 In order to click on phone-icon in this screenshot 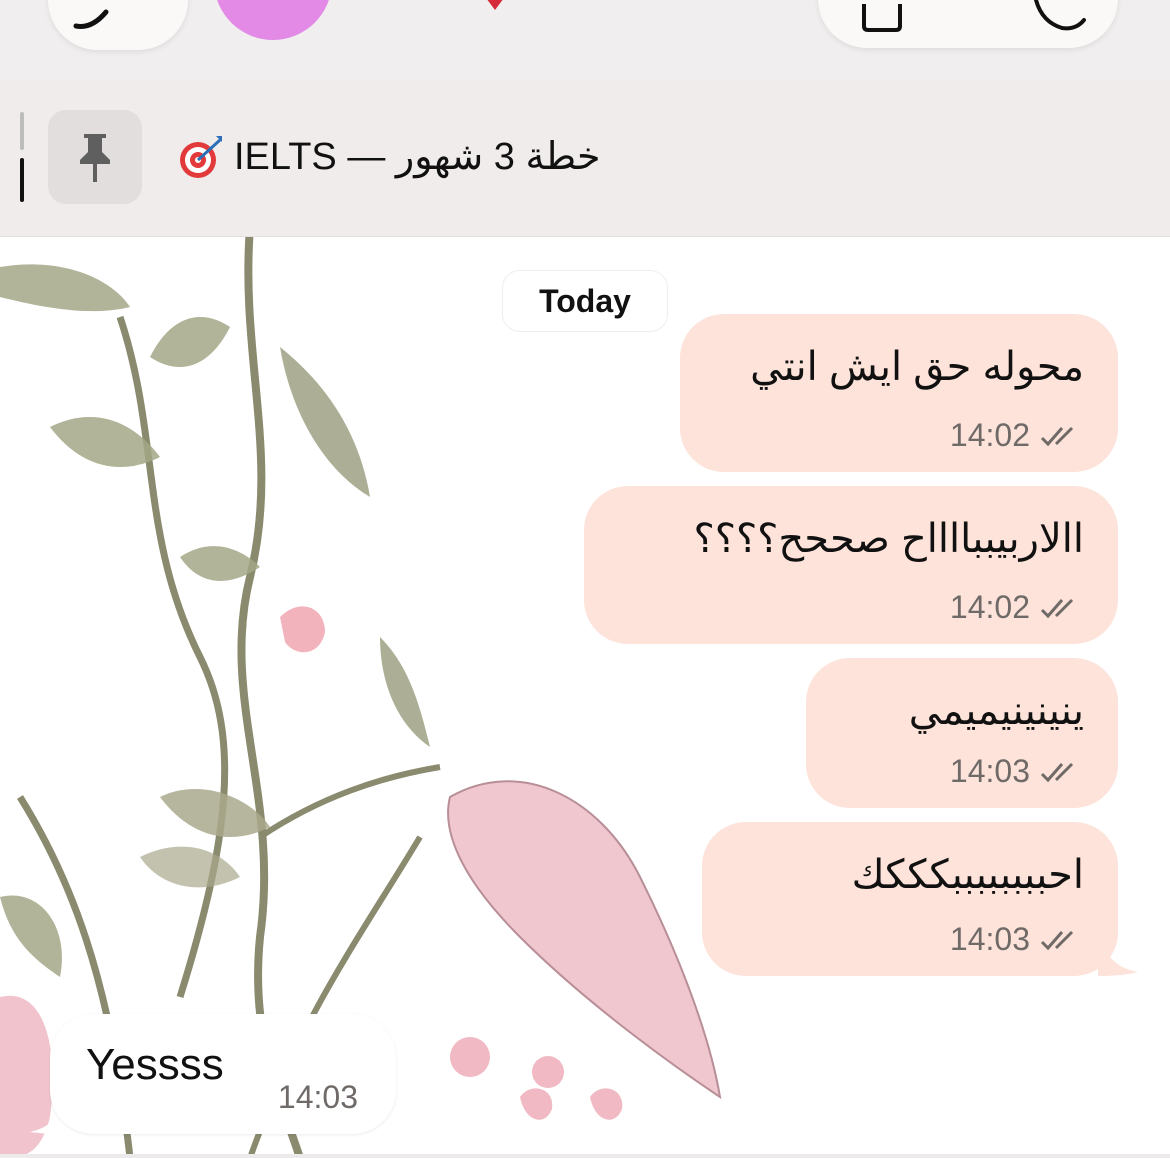, I will do `click(1062, 16)`.